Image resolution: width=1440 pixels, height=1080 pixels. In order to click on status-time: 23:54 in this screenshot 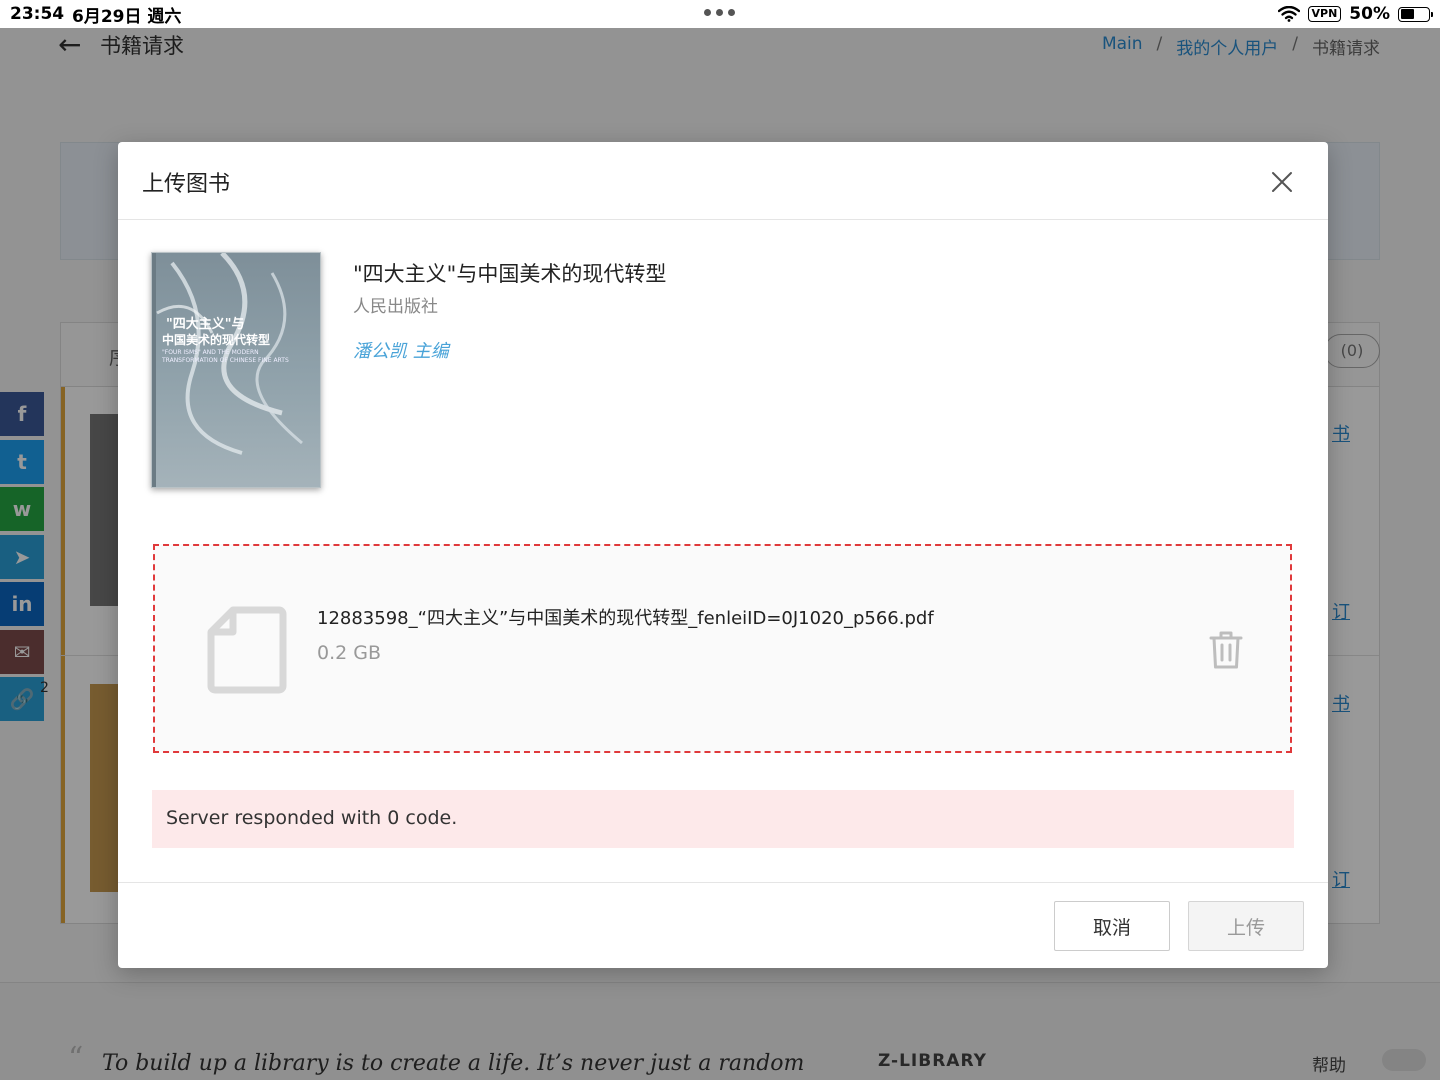, I will do `click(37, 14)`.